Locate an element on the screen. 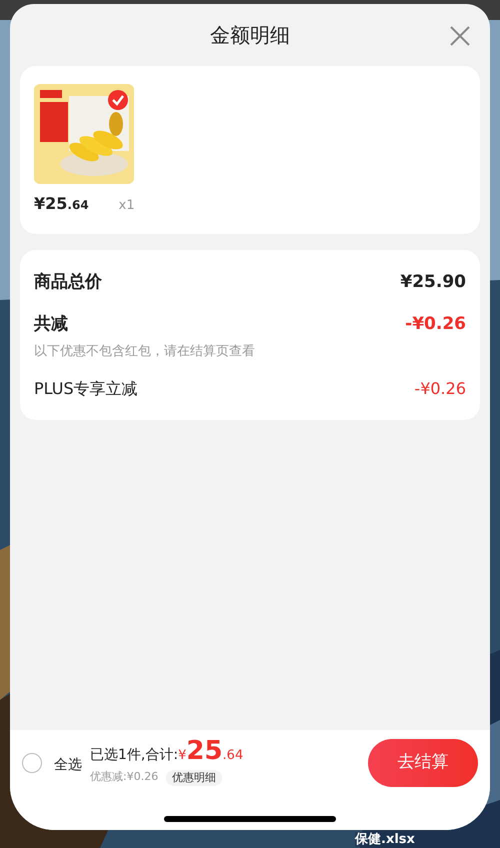  discount-note: 以下优惠不包含红包，请在结算页查看 is located at coordinates (145, 352).